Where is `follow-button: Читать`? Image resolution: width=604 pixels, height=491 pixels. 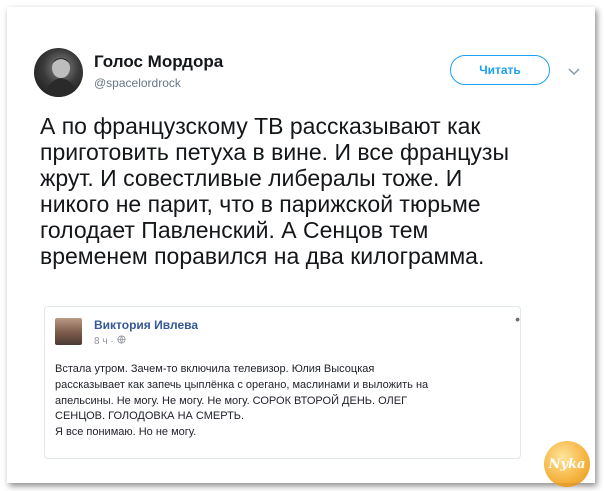
follow-button: Читать is located at coordinates (500, 70).